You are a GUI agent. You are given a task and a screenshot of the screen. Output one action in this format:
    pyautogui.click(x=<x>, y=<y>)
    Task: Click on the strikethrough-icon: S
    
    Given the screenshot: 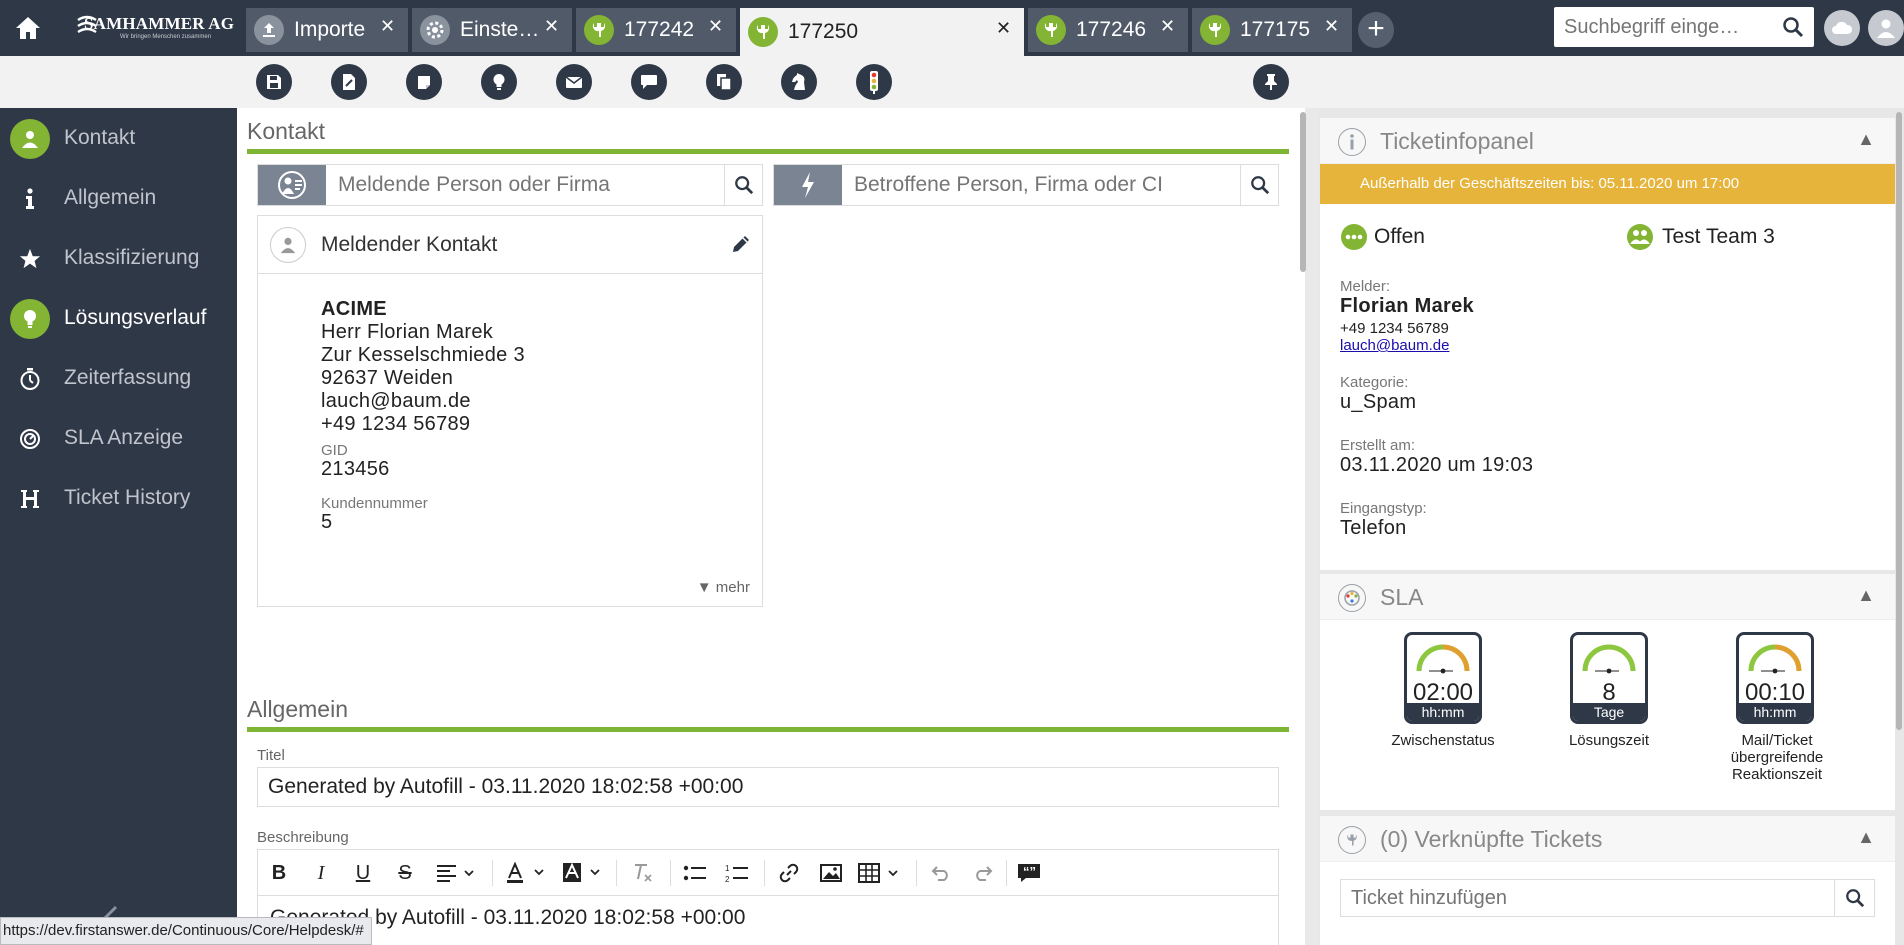 What is the action you would take?
    pyautogui.click(x=405, y=873)
    